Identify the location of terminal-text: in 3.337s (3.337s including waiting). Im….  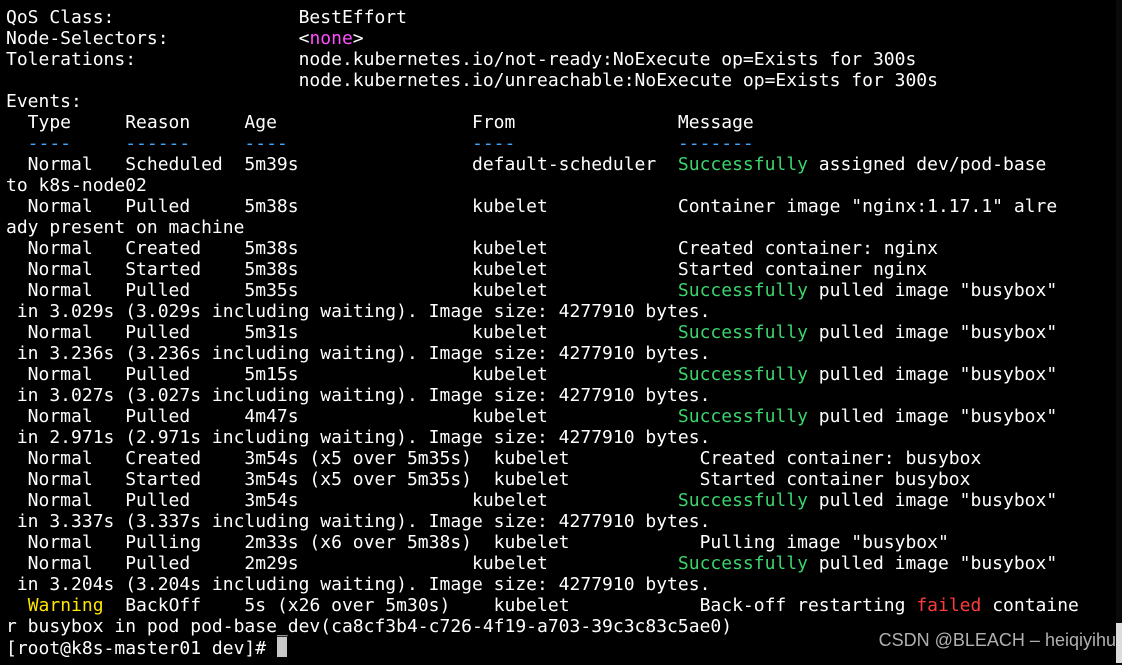
(358, 521).